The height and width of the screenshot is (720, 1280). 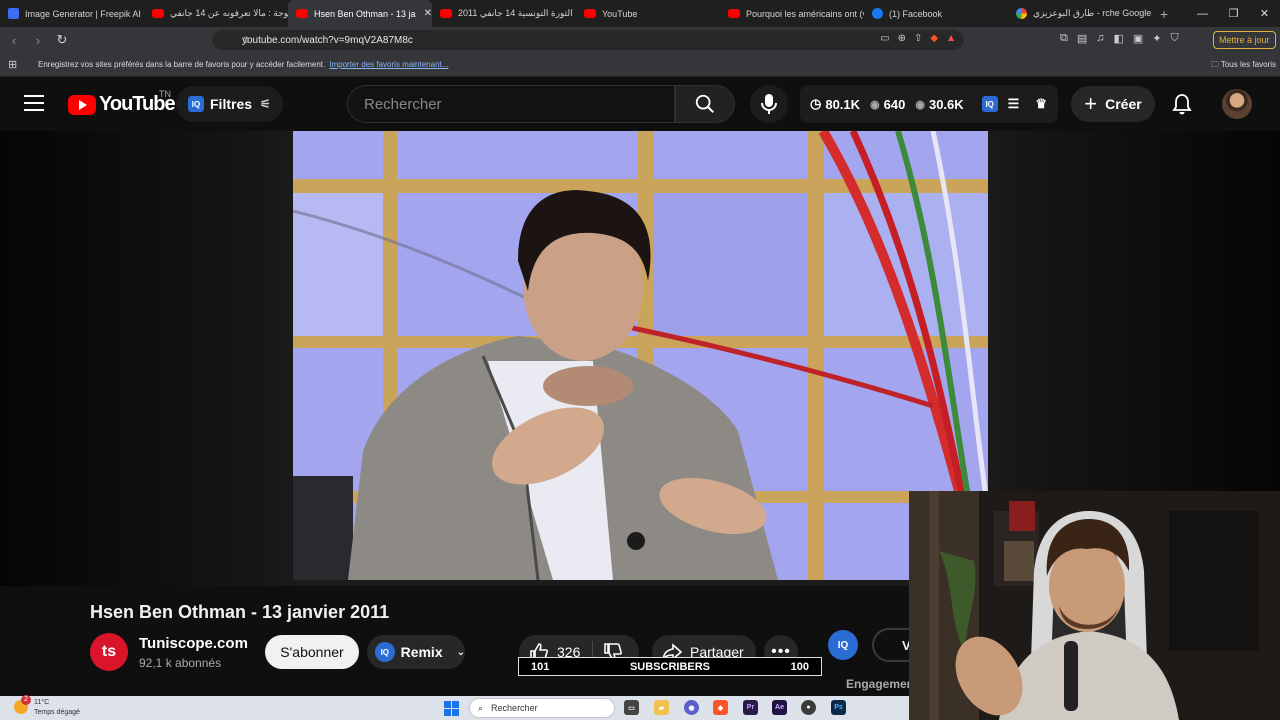 I want to click on google-favicon-icon, so click(x=1021, y=13).